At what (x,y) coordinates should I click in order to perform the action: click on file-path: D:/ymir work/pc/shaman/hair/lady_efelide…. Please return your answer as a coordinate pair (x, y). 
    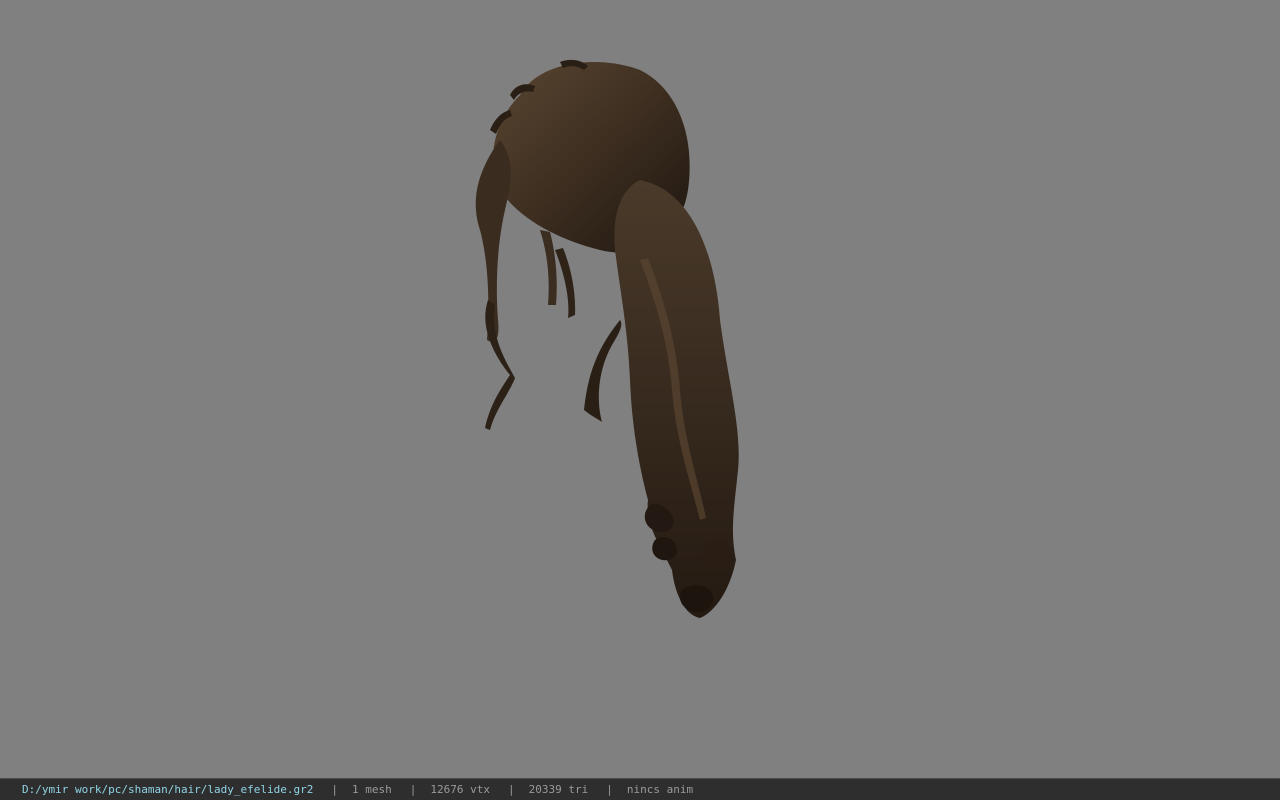
    Looking at the image, I should click on (168, 789).